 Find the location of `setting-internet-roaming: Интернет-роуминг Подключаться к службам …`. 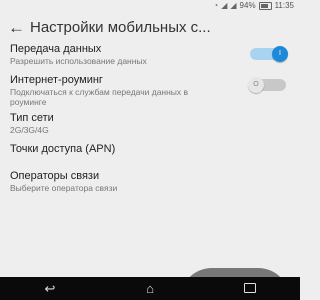

setting-internet-roaming: Интернет-роуминг Подключаться к службам … is located at coordinates (150, 91).